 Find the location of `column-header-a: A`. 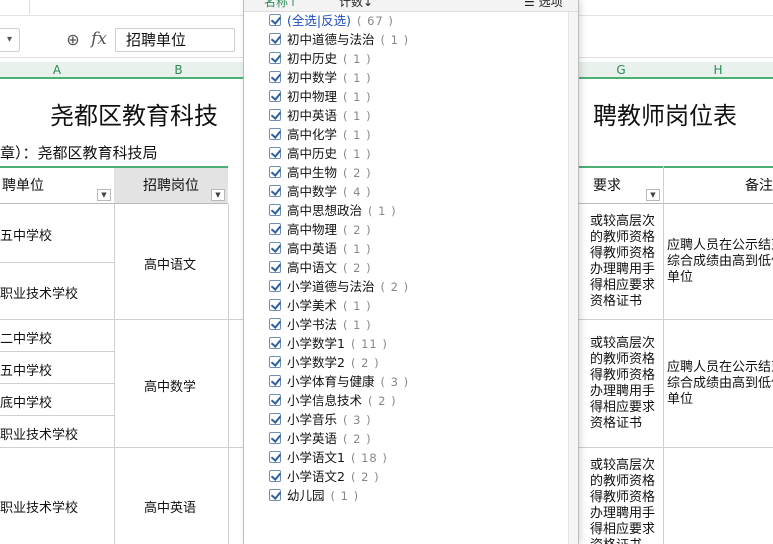

column-header-a: A is located at coordinates (57, 70).